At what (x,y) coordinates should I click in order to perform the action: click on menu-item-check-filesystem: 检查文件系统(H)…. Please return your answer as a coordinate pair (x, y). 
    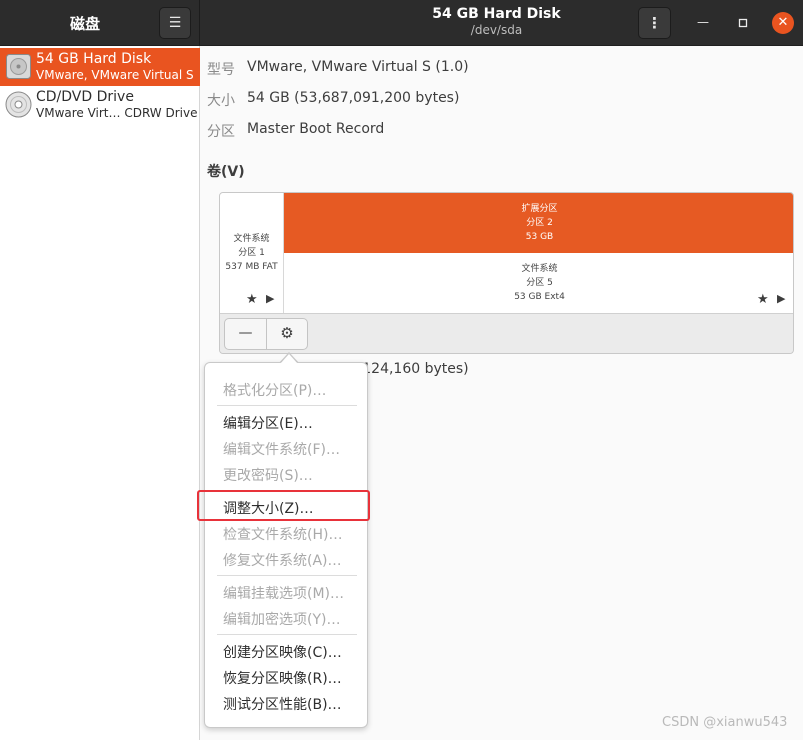
    Looking at the image, I should click on (282, 534).